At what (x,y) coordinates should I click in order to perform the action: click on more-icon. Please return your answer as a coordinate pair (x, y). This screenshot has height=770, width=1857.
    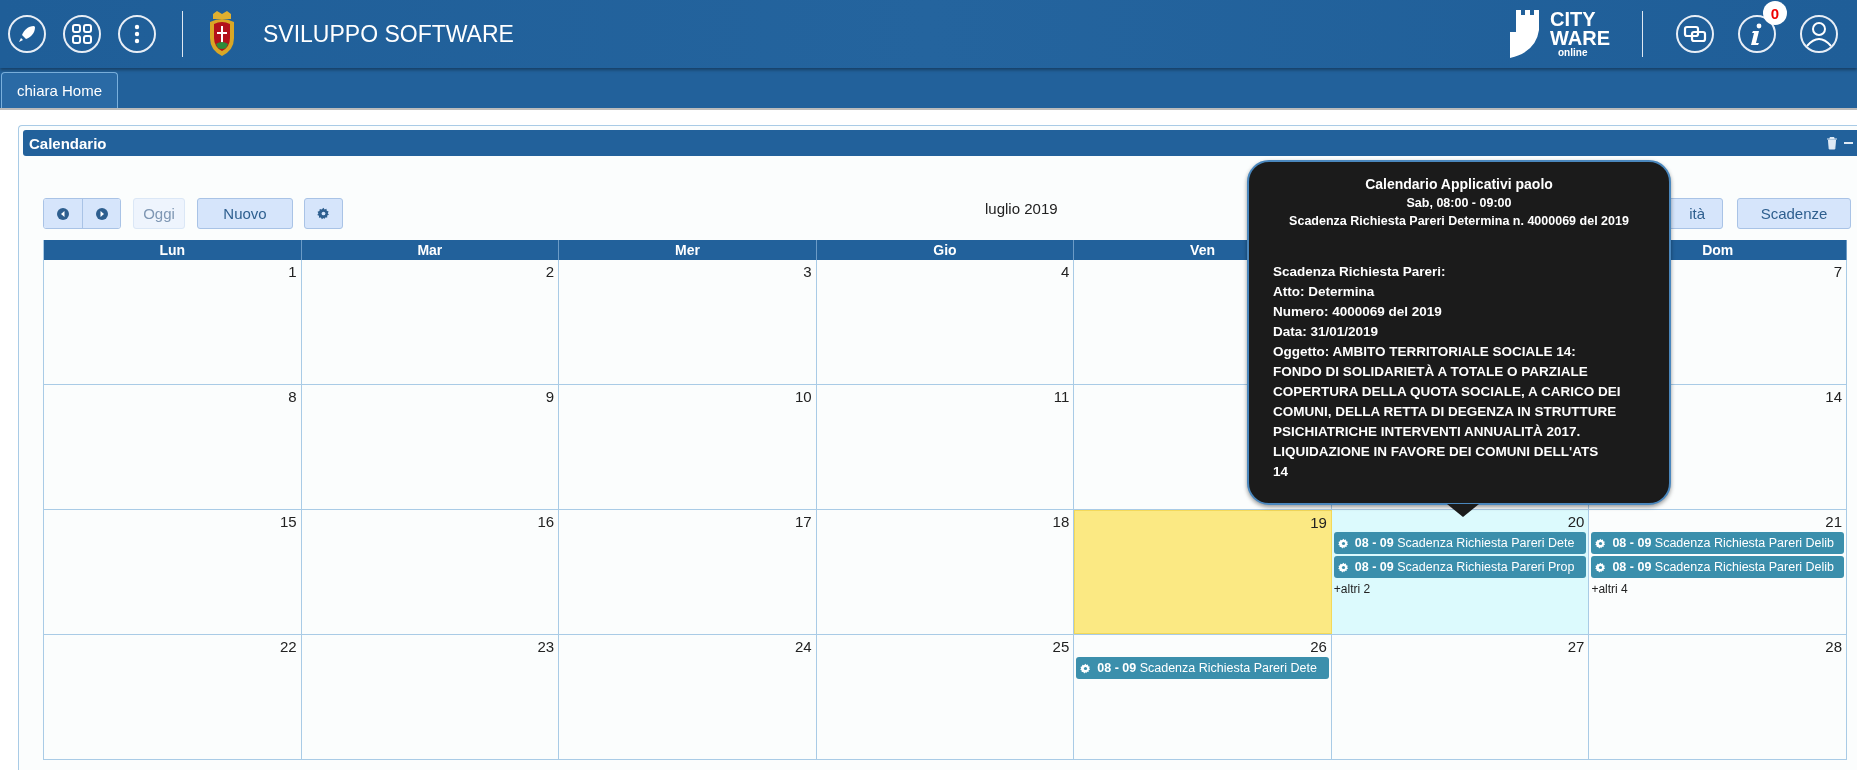
    Looking at the image, I should click on (137, 34).